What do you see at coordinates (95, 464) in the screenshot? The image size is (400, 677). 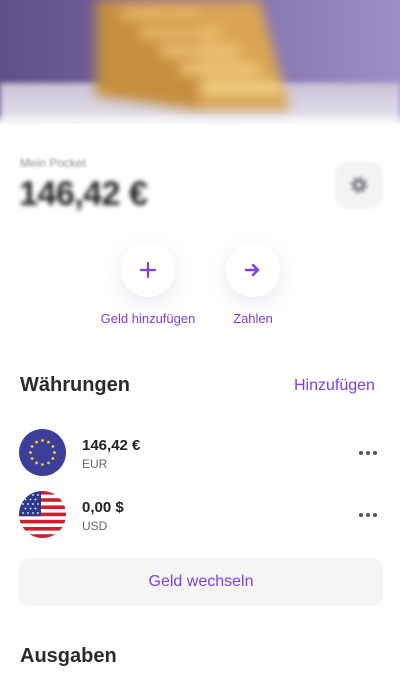 I see `currency-code: EUR` at bounding box center [95, 464].